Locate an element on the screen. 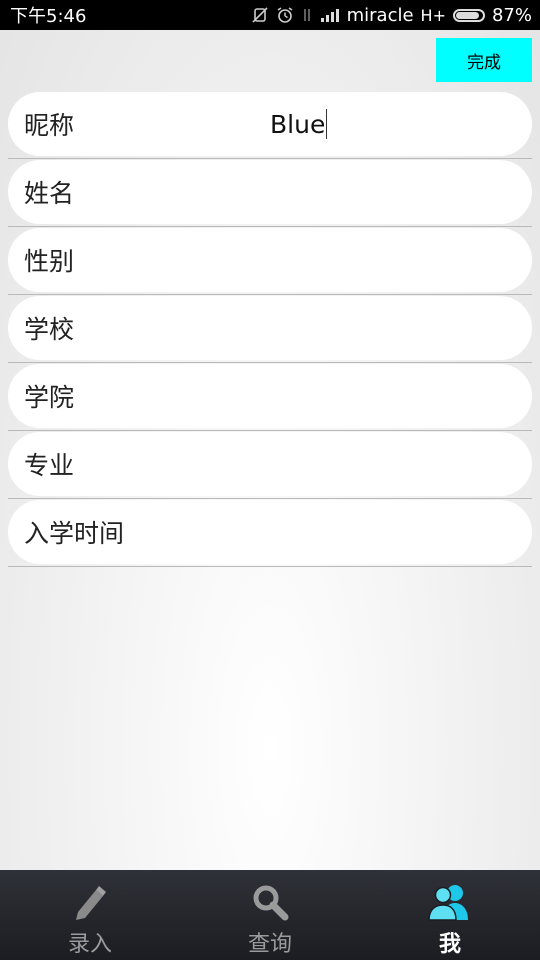 This screenshot has width=540, height=960. nickname-input-container: Blue is located at coordinates (299, 124).